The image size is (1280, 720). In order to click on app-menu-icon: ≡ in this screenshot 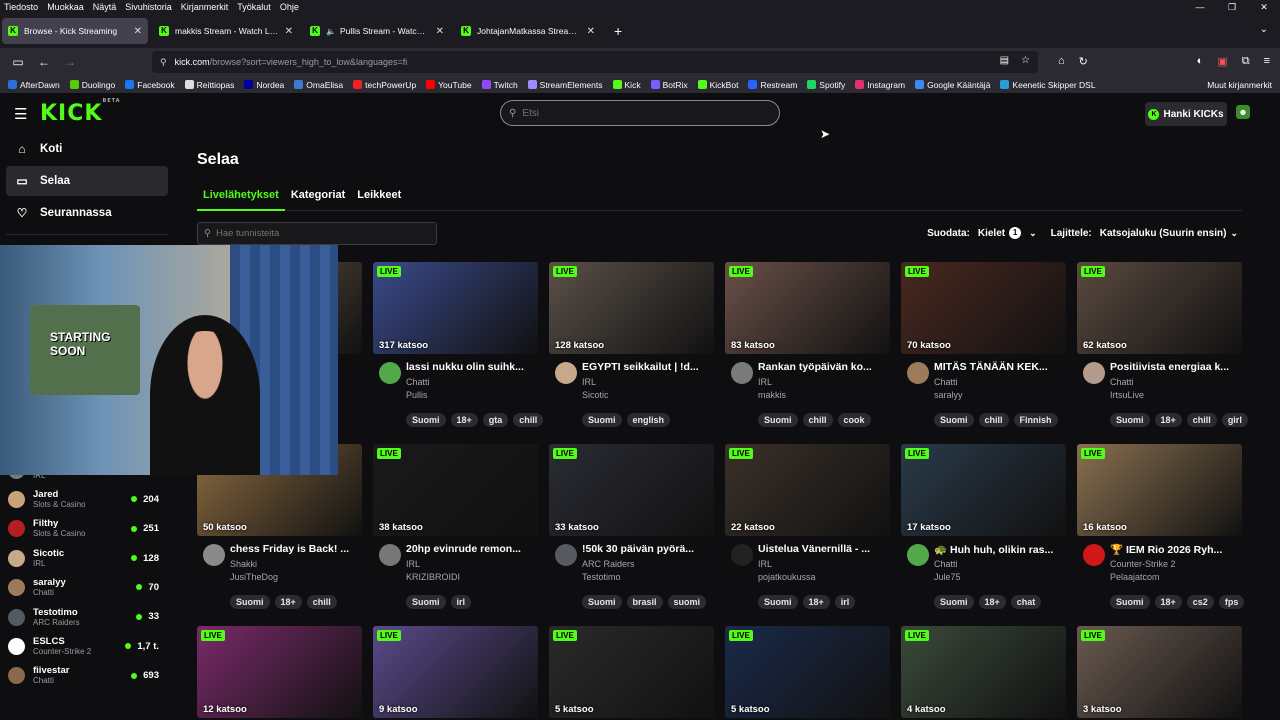, I will do `click(1267, 61)`.